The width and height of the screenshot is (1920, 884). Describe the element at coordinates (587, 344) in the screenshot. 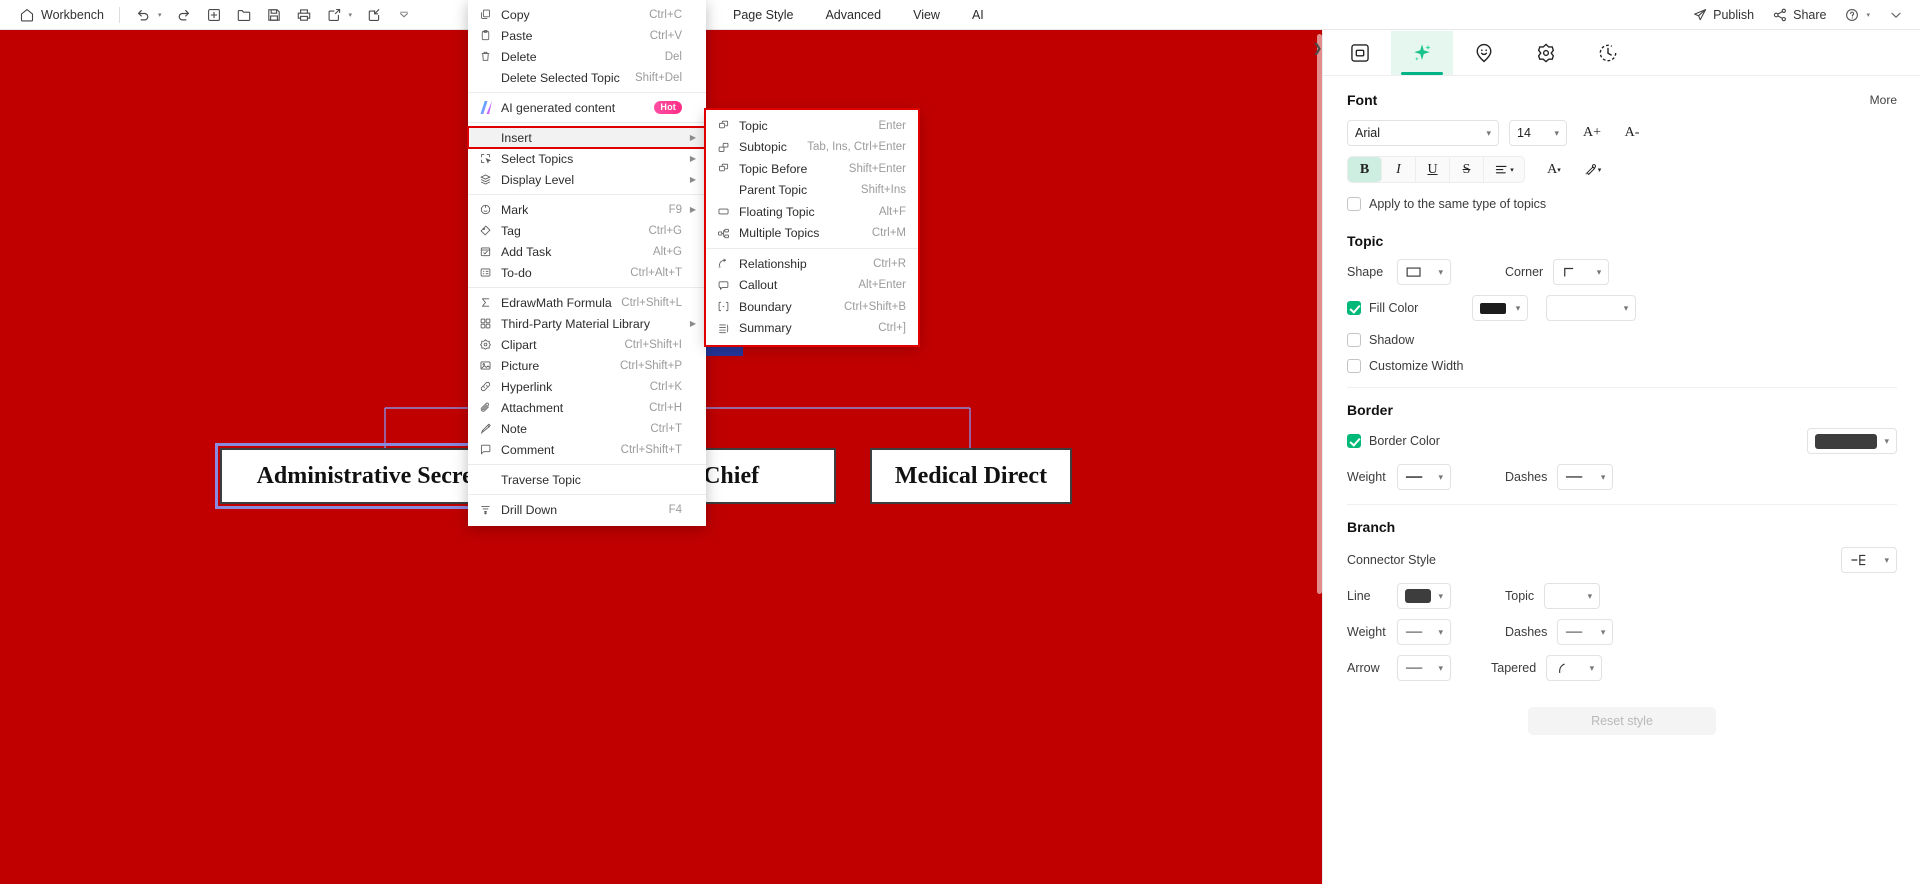

I see `context-menu-item-clipart: Clipart Ctrl+Shift+I` at that location.